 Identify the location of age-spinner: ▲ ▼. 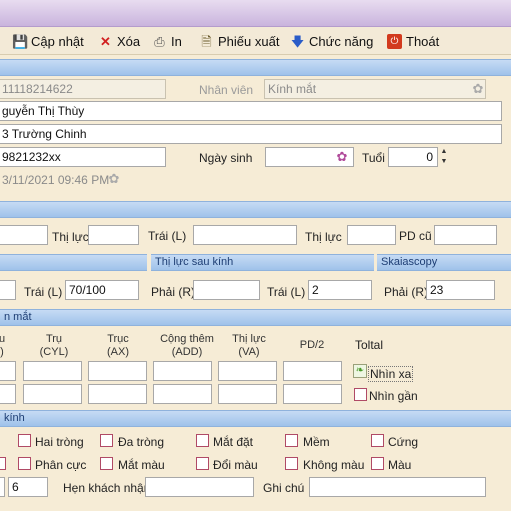
(444, 157).